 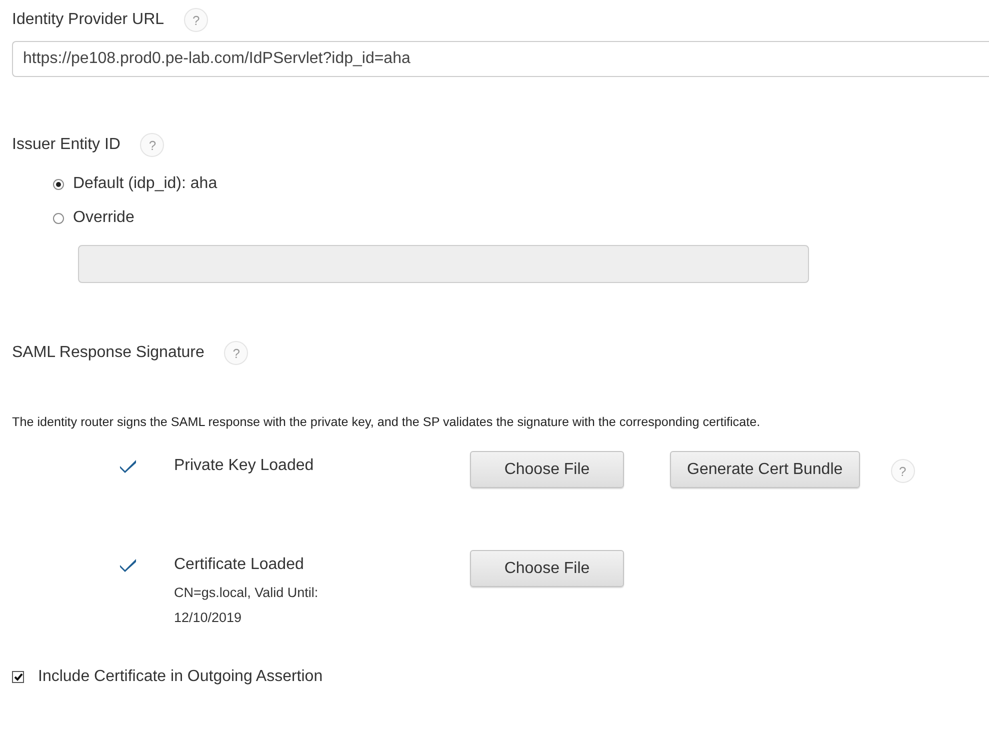 I want to click on status-label: Private Key Loaded, so click(x=244, y=466).